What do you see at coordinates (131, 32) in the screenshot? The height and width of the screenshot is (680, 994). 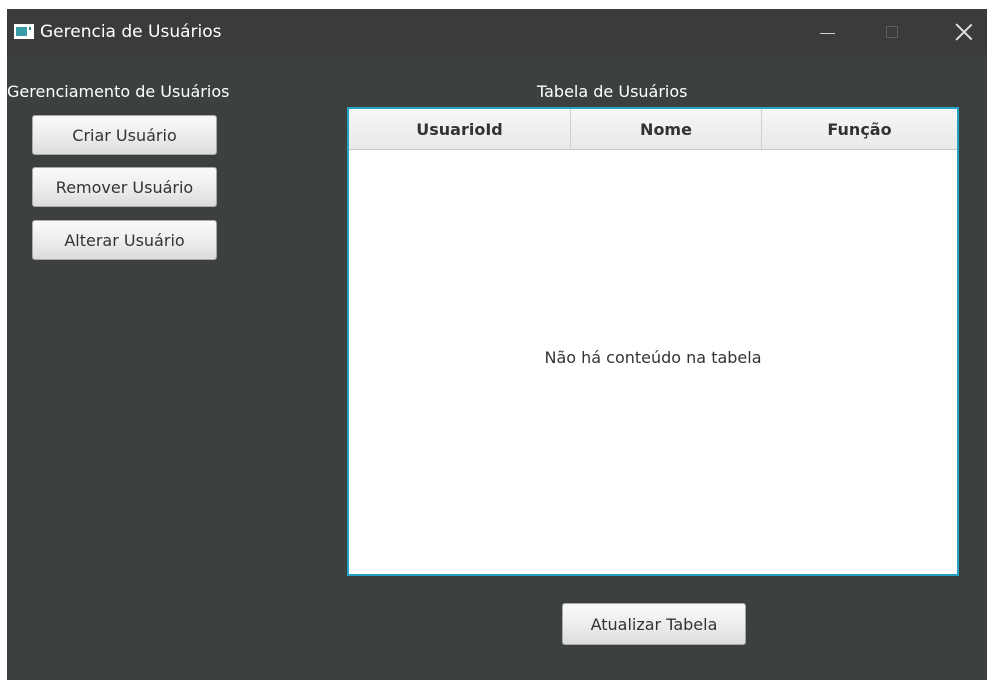 I see `window-title: Gerencia de Usuários` at bounding box center [131, 32].